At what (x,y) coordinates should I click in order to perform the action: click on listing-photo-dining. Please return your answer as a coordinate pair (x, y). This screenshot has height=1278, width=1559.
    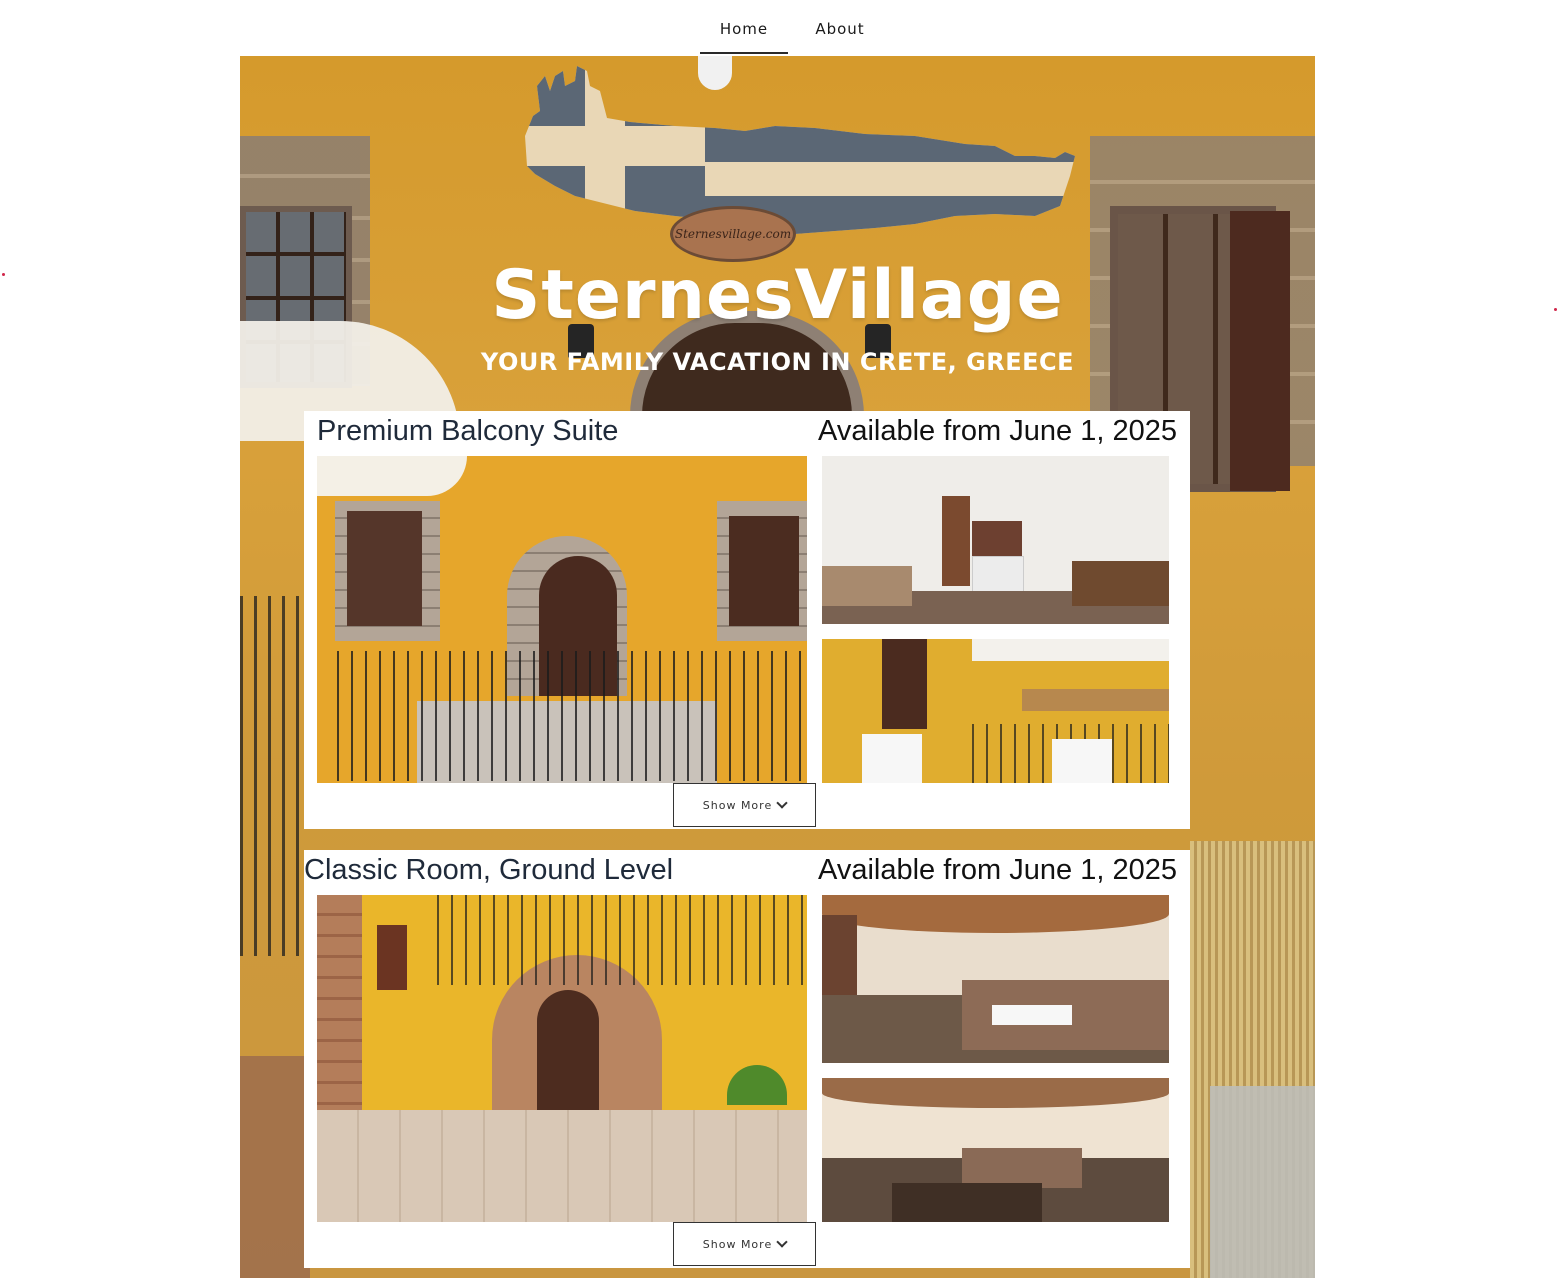
    Looking at the image, I should click on (995, 1150).